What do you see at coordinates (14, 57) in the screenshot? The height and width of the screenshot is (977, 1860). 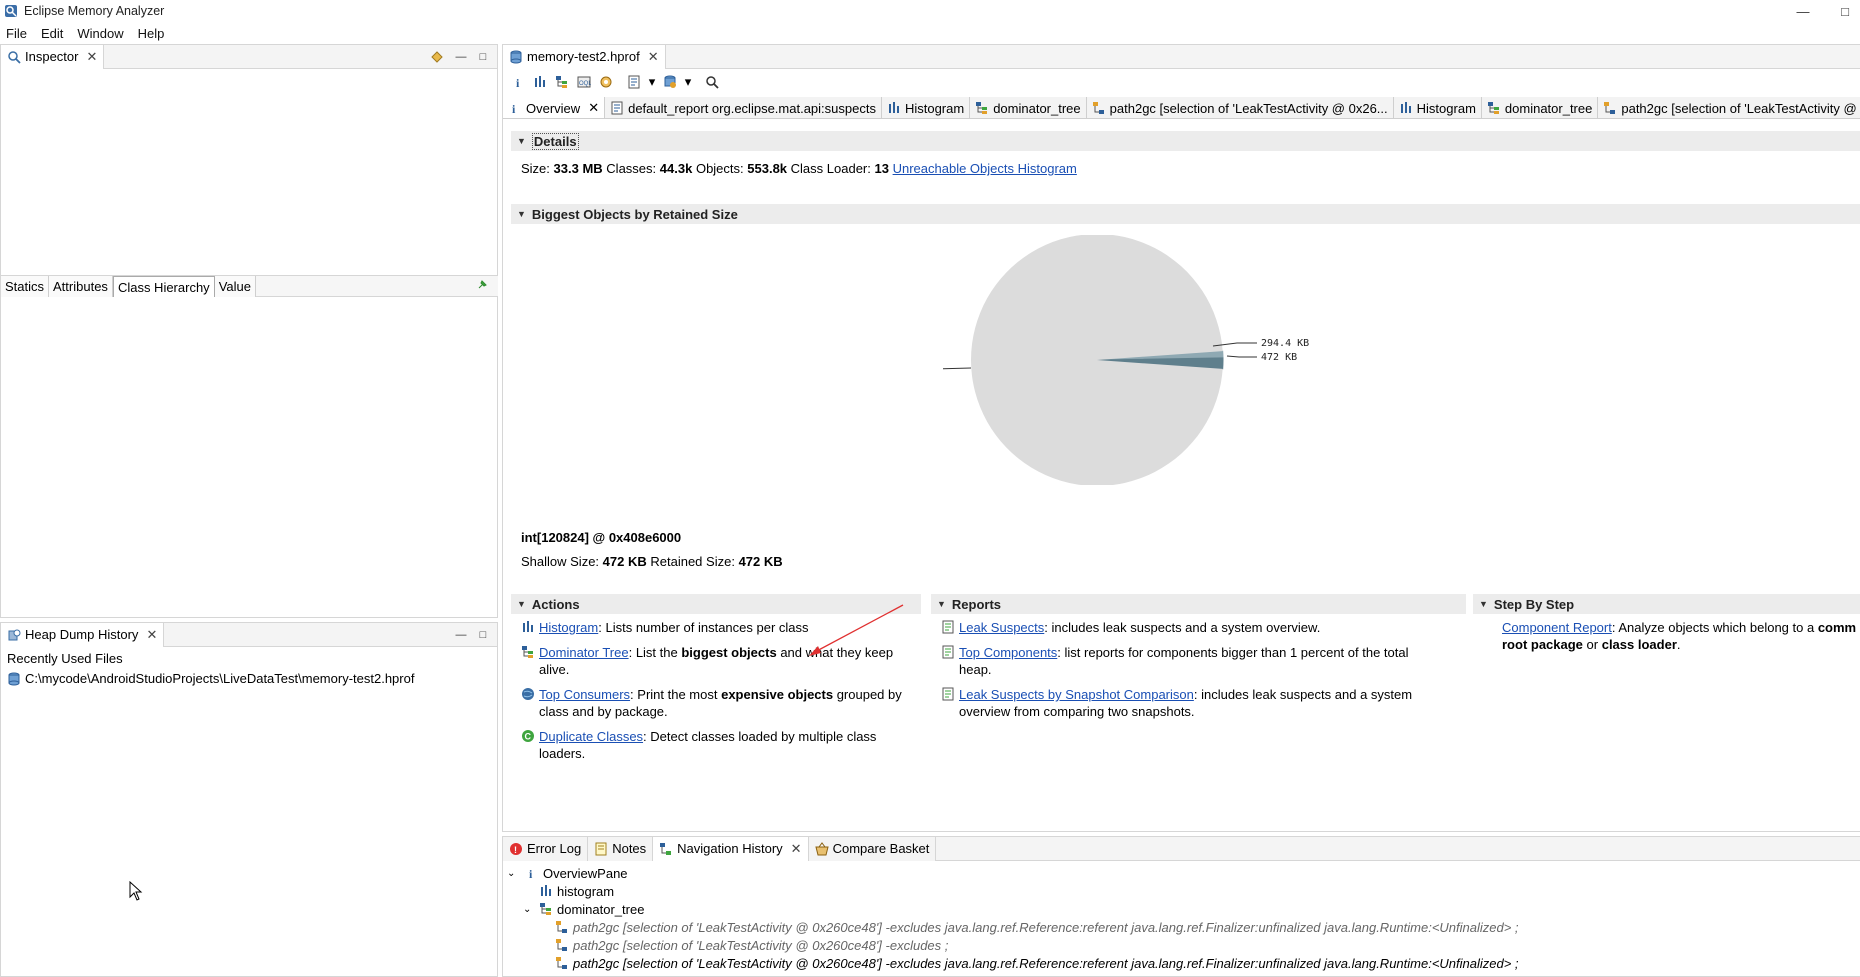 I see `inspector-icon` at bounding box center [14, 57].